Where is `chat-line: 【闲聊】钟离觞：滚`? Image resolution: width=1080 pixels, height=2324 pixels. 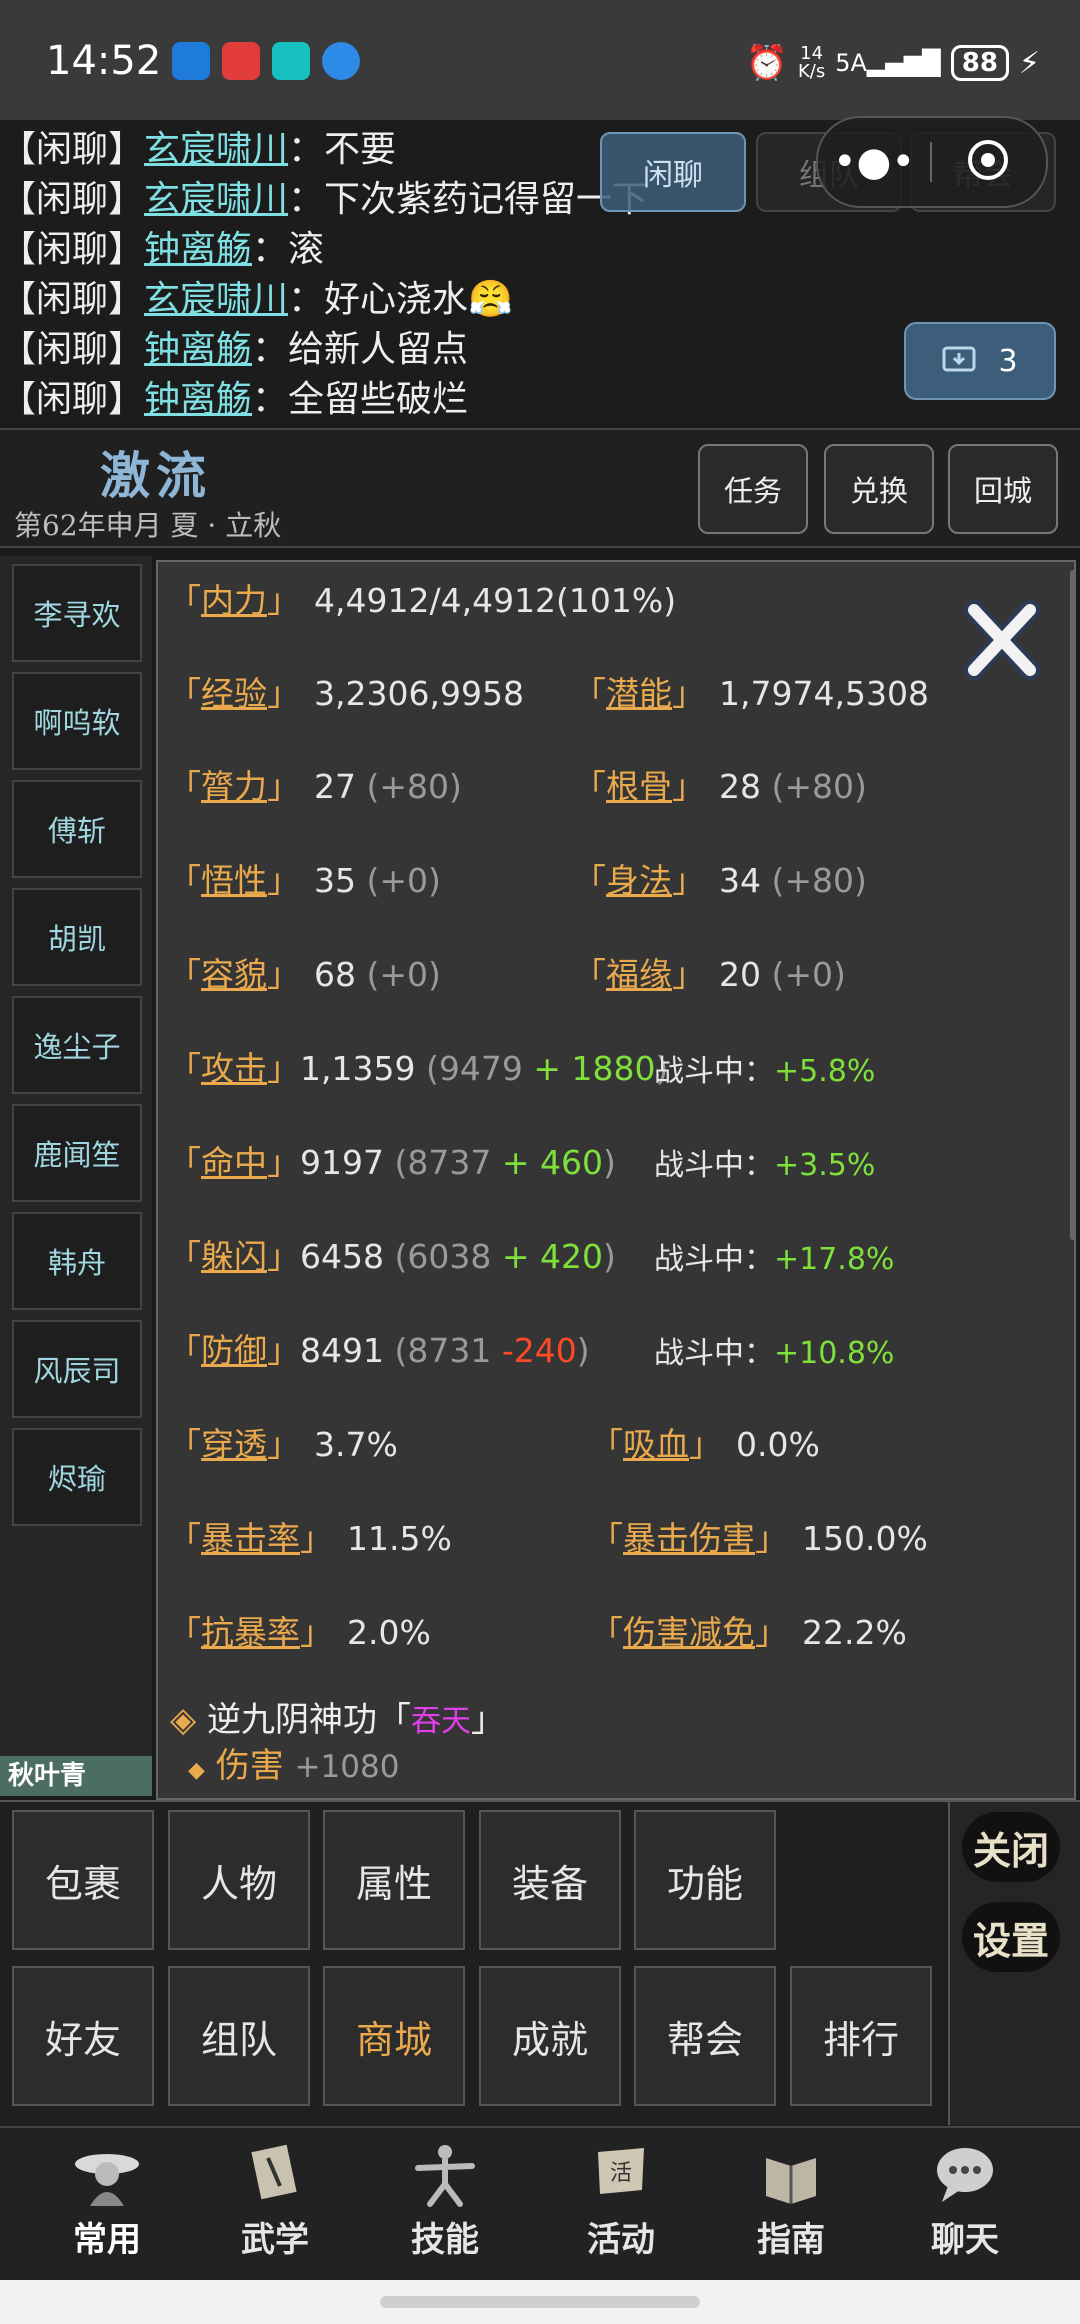
chat-line: 【闲聊】钟离觞：滚 is located at coordinates (162, 249).